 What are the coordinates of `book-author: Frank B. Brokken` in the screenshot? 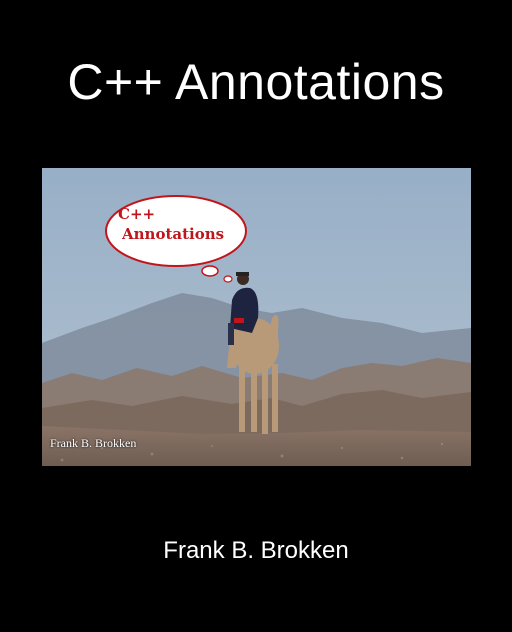 It's located at (256, 550).